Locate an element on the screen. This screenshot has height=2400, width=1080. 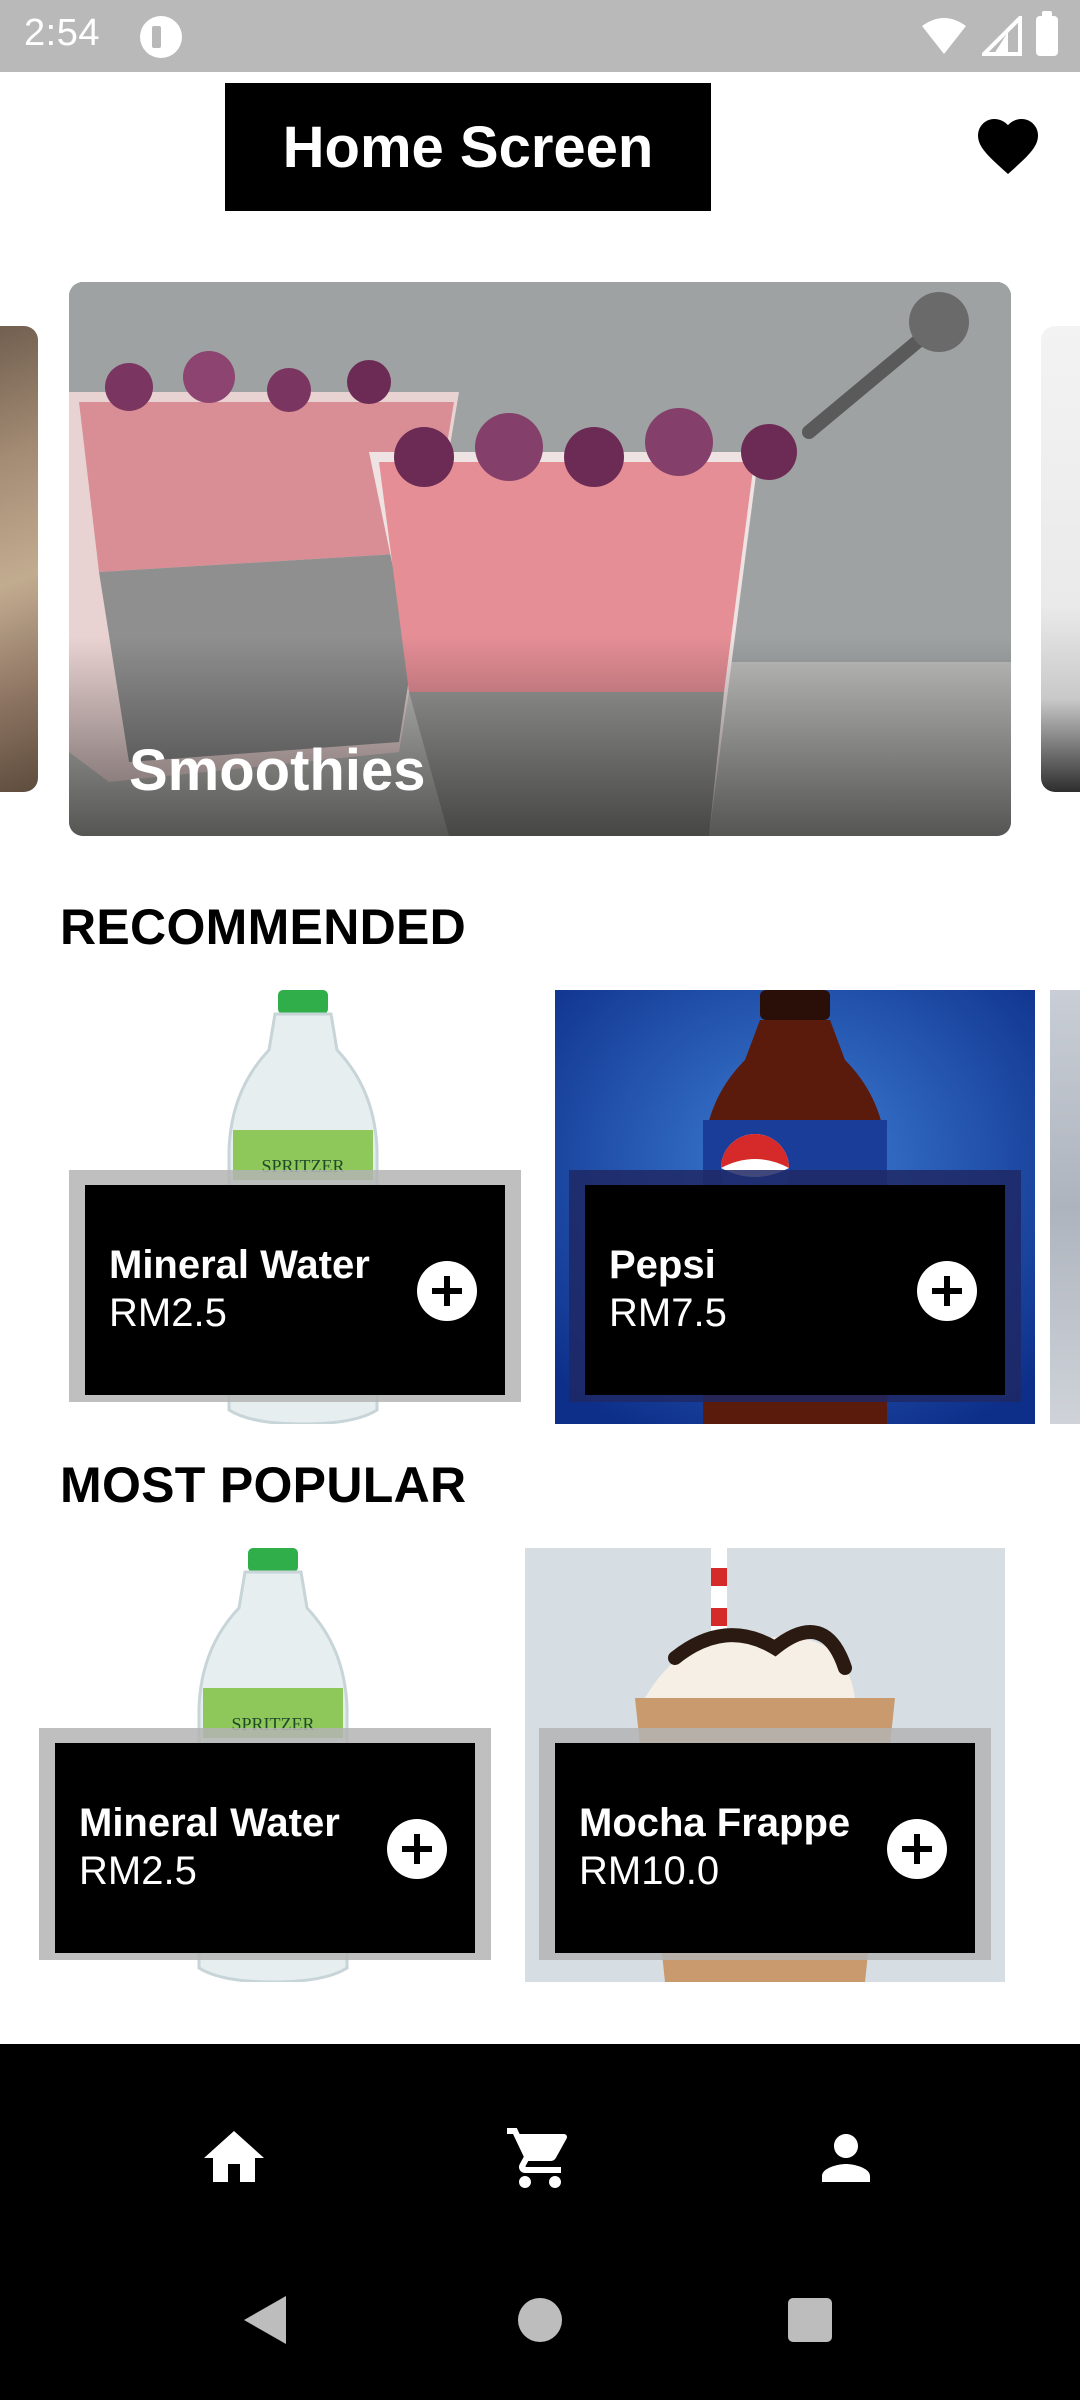
product-card-pepsi: Pepsi RM7.5 is located at coordinates (795, 1207).